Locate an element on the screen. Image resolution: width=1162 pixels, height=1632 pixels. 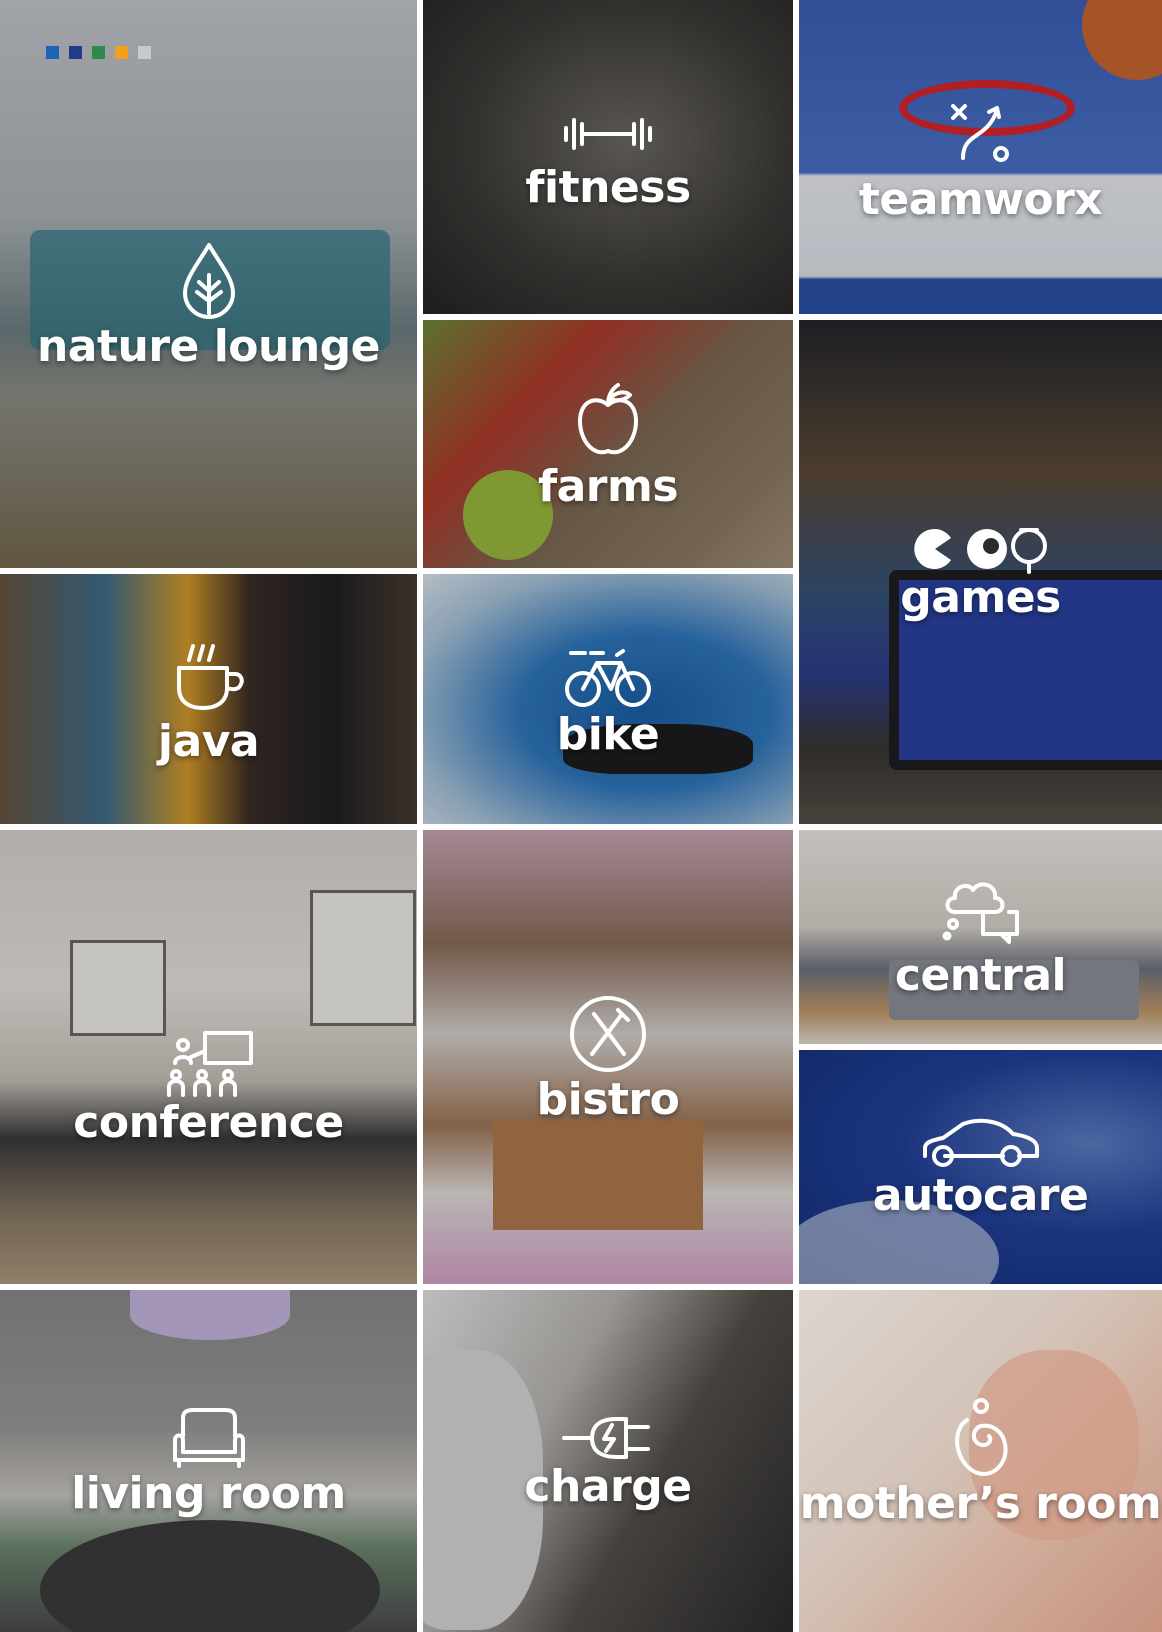
tile-bistro: bistro is located at coordinates (608, 1057).